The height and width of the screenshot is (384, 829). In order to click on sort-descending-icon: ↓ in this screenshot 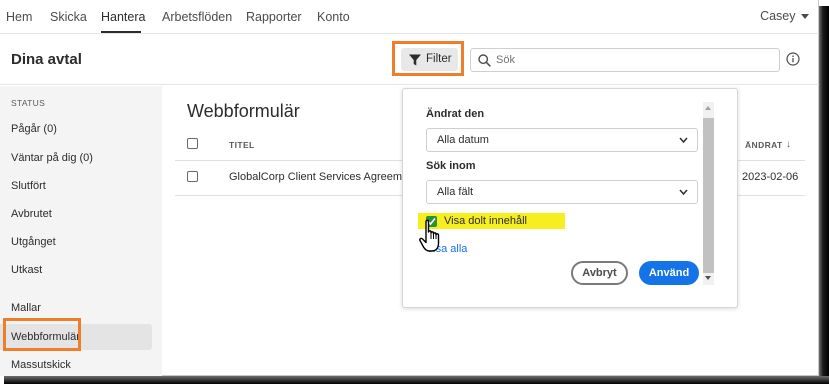, I will do `click(788, 144)`.